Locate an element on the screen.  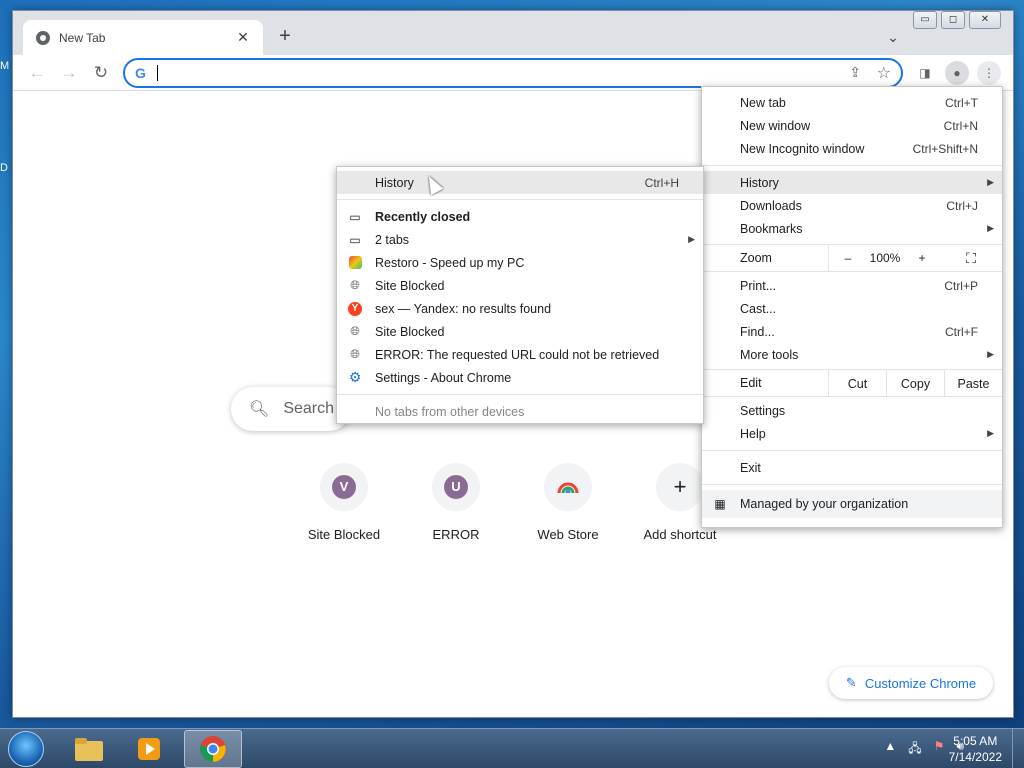
menu-item-label: Restoro - Speed up my PC is located at coordinates (450, 262).